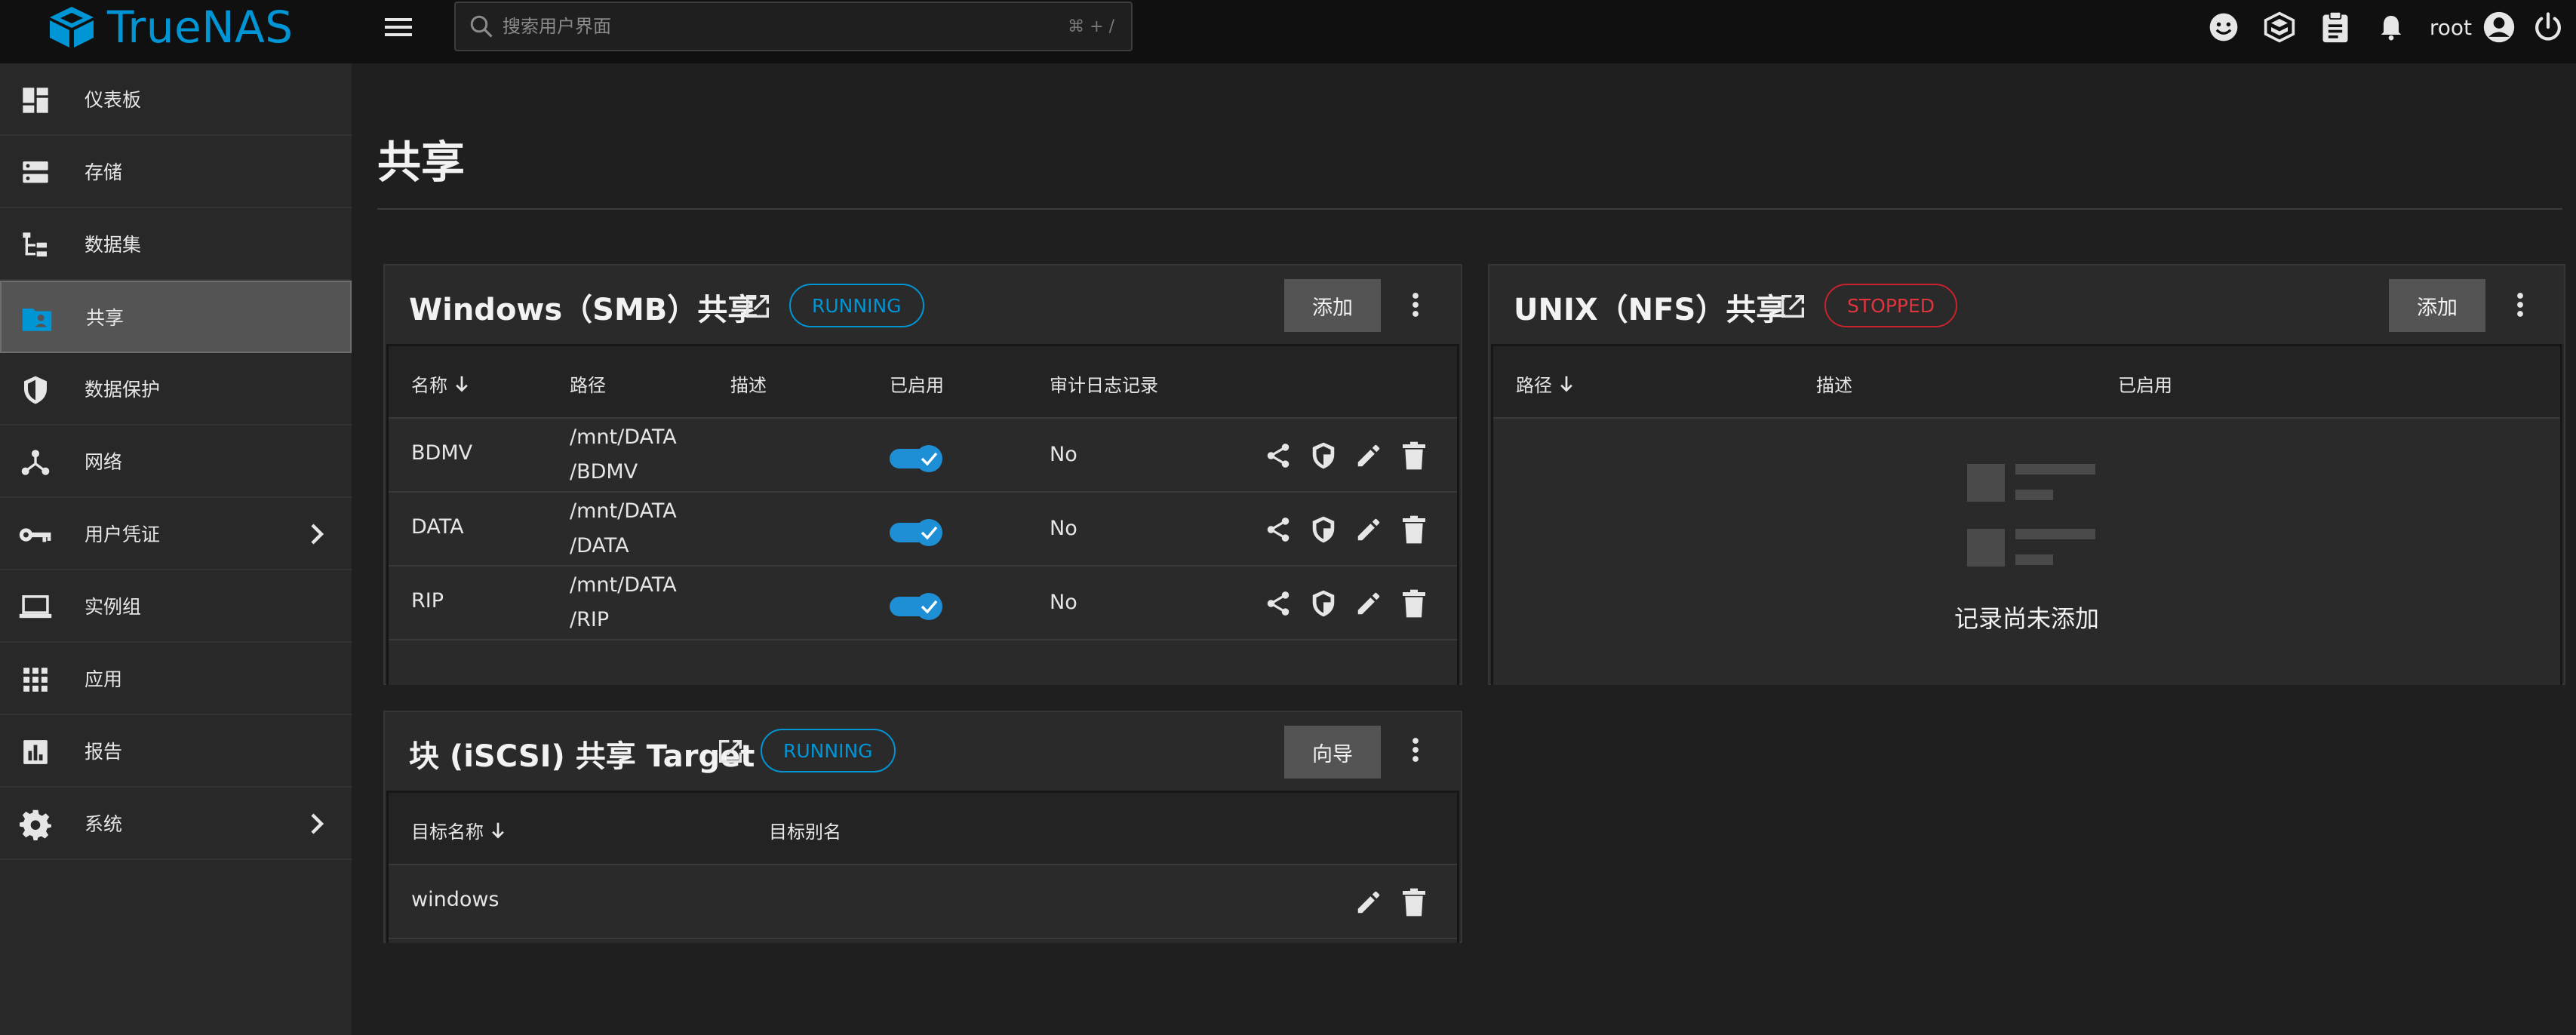 The width and height of the screenshot is (2576, 1035). I want to click on account-circle-icon, so click(2499, 27).